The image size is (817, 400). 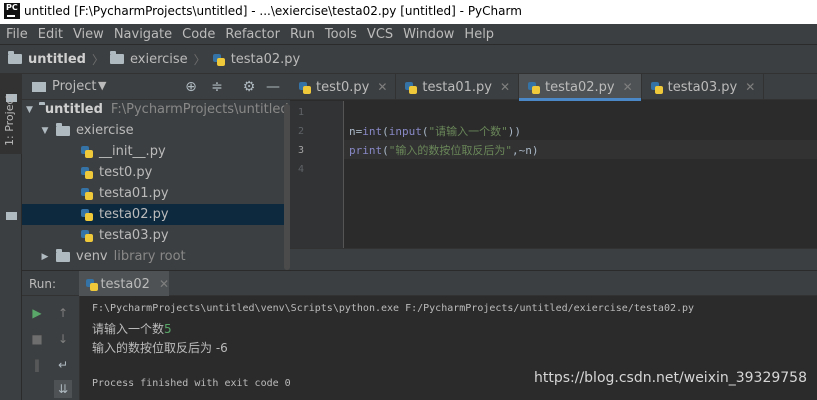 I want to click on tab-testa03: testa03.py ✕, so click(x=703, y=87).